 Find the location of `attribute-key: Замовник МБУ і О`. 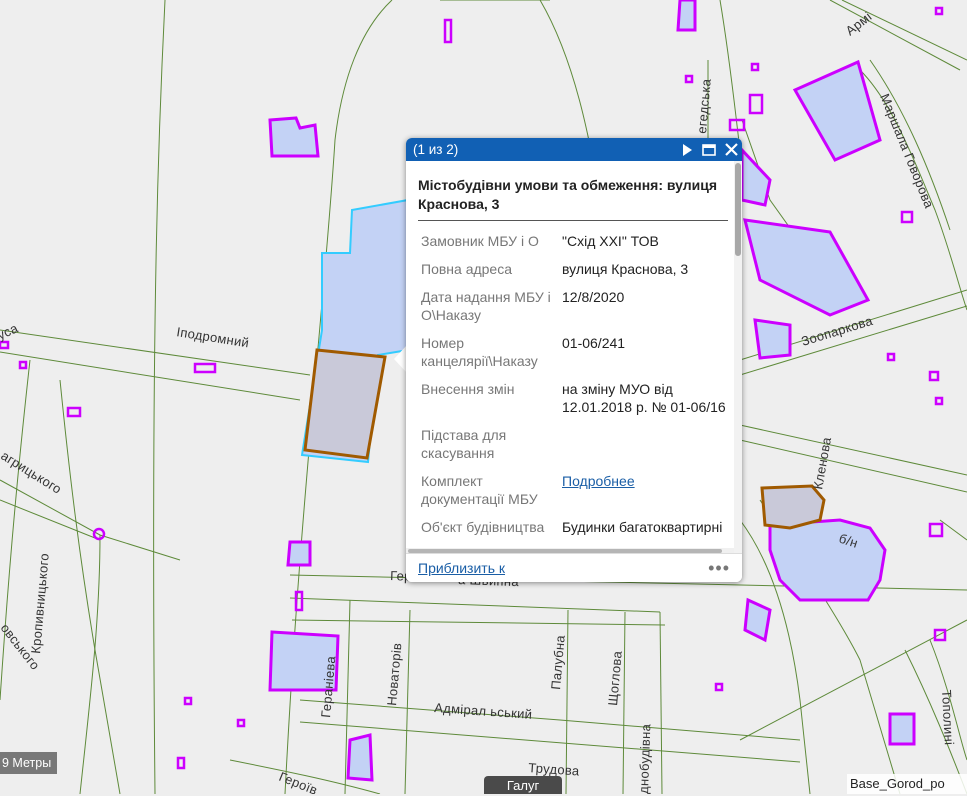

attribute-key: Замовник МБУ і О is located at coordinates (480, 241).